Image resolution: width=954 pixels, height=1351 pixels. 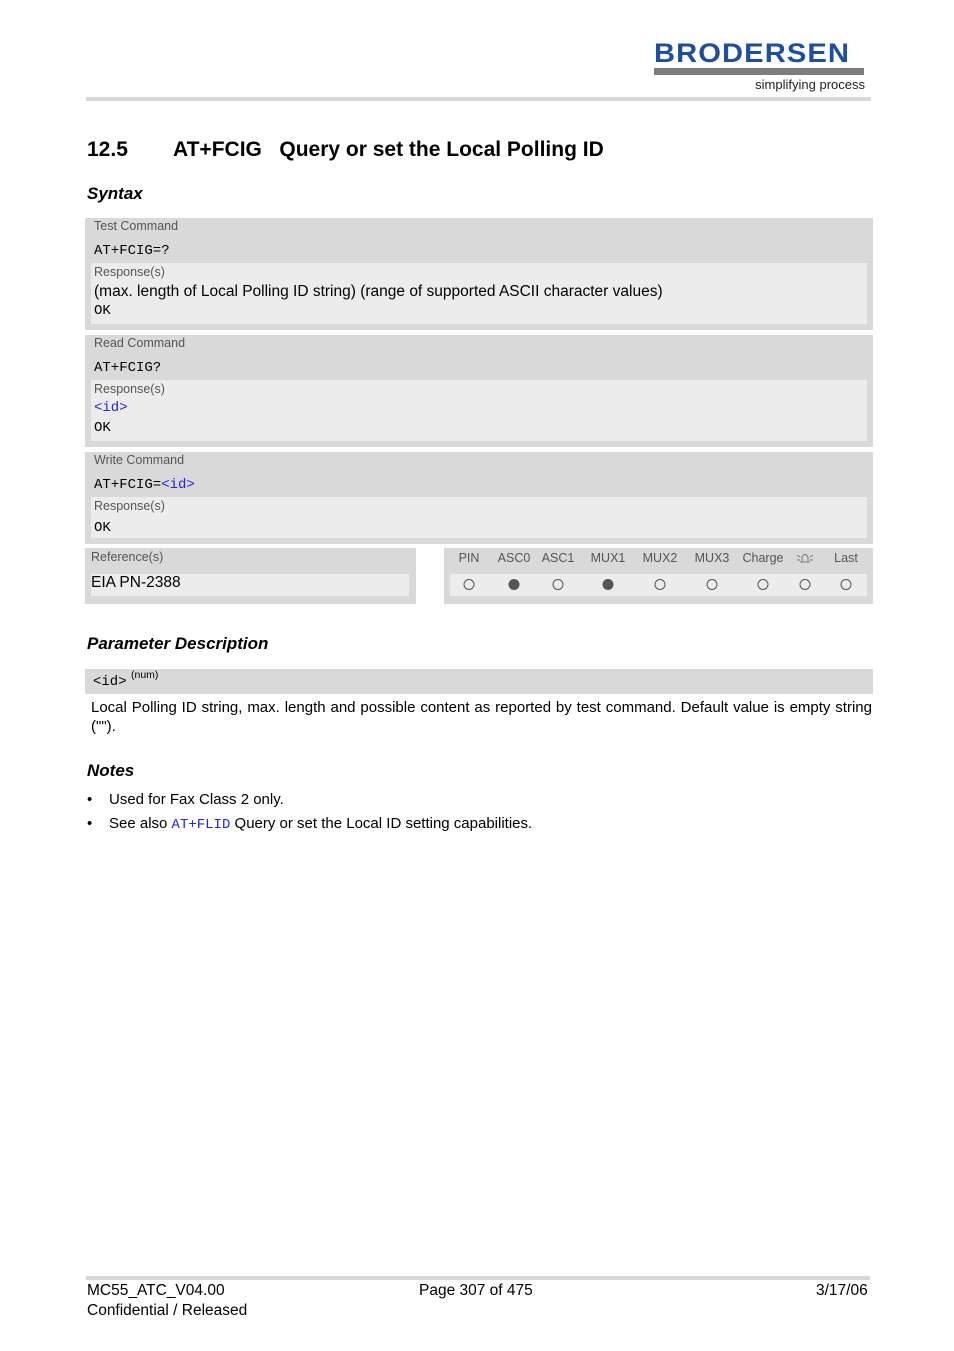 I want to click on brand-tagline: simplifying process, so click(x=810, y=84).